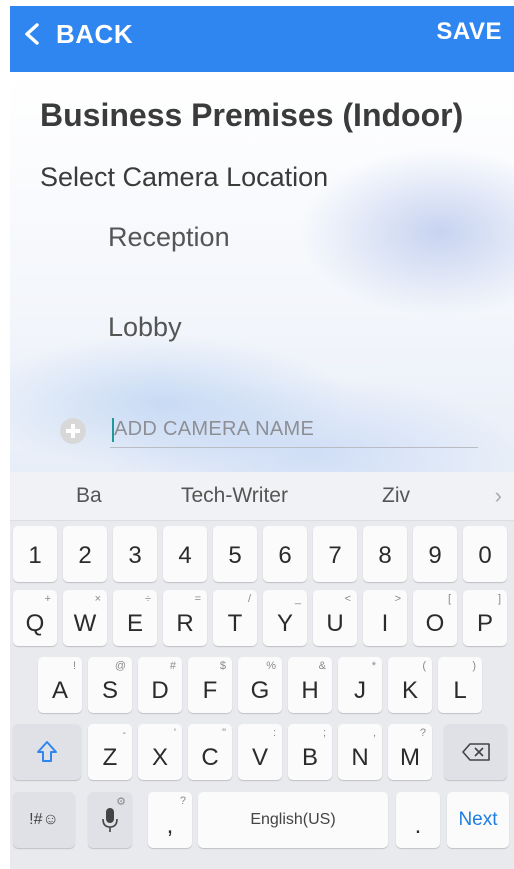 This screenshot has height=869, width=514. Describe the element at coordinates (113, 430) in the screenshot. I see `text-cursor` at that location.